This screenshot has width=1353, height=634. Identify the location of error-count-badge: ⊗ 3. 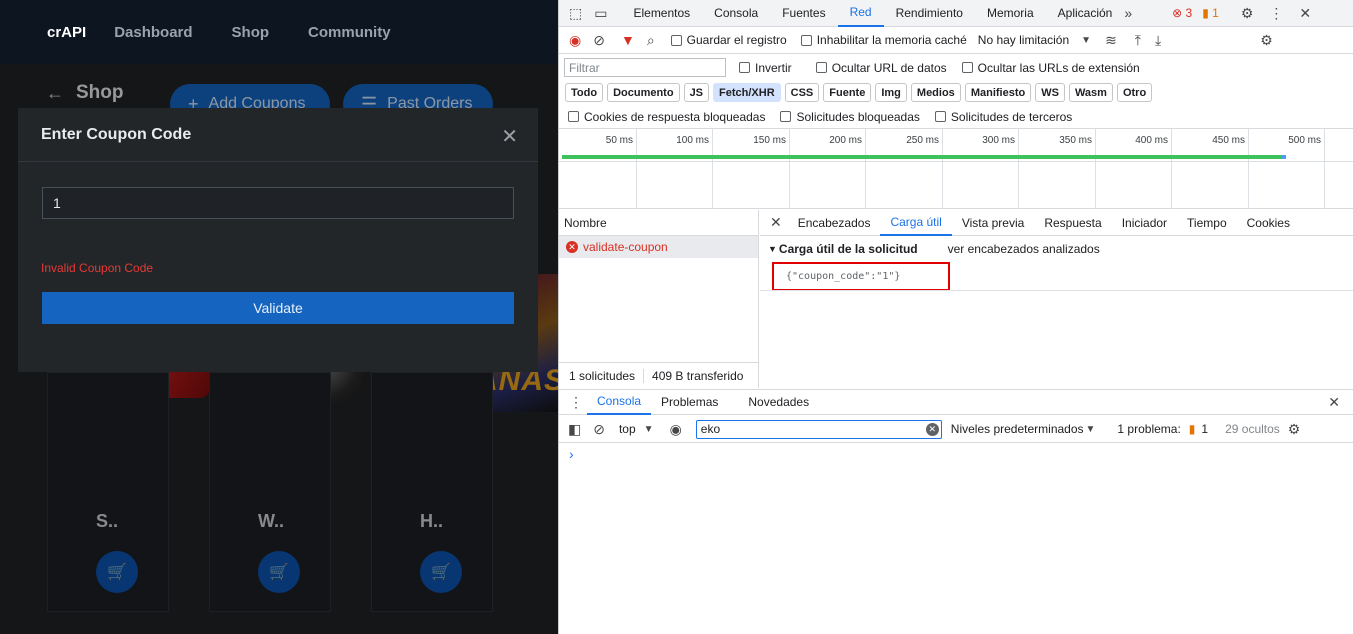
(1182, 13).